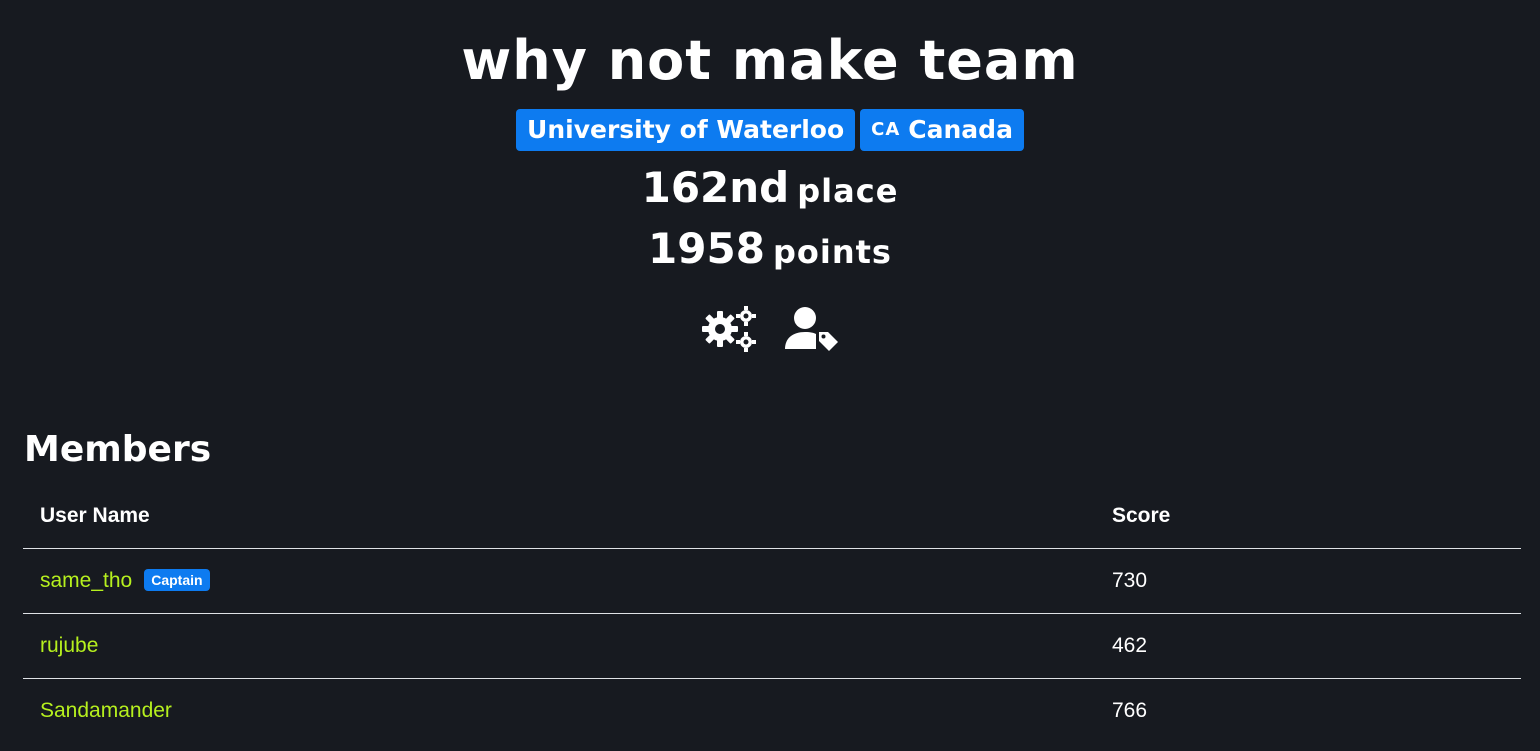 The image size is (1540, 751). What do you see at coordinates (1308, 516) in the screenshot?
I see `column-header-score: Score` at bounding box center [1308, 516].